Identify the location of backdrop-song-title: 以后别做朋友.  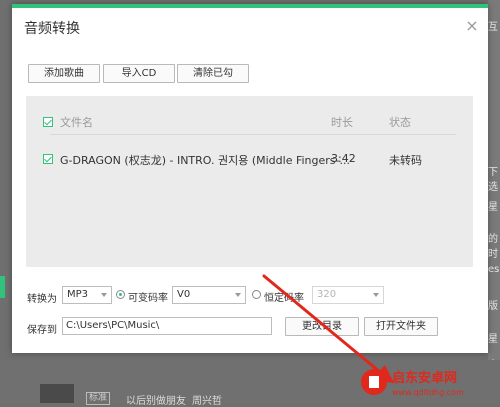
(156, 401).